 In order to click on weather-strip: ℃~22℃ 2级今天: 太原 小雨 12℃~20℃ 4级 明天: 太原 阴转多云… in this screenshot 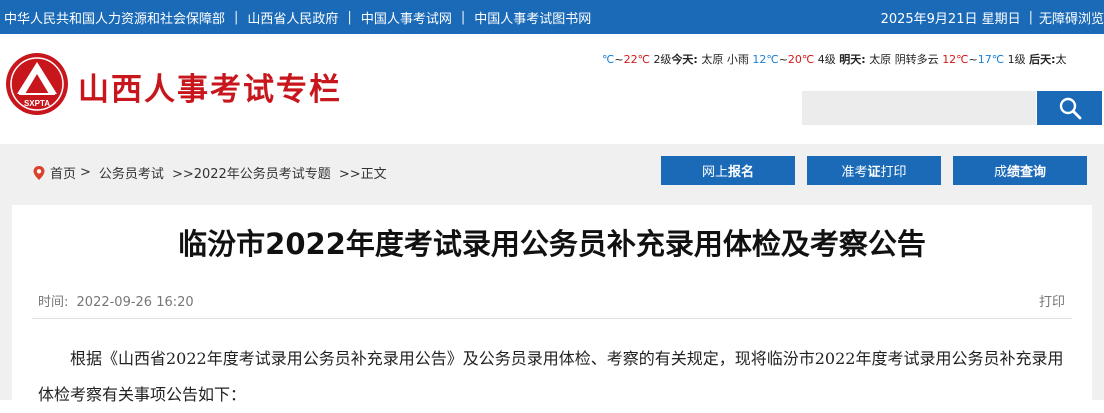, I will do `click(834, 59)`.